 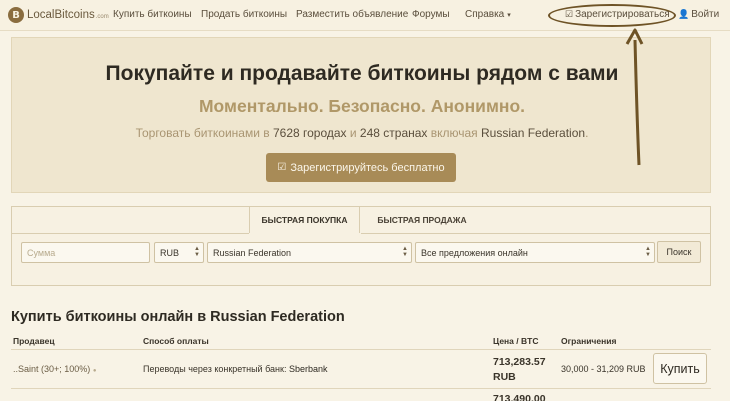 What do you see at coordinates (679, 252) in the screenshot?
I see `search-button: Поиск` at bounding box center [679, 252].